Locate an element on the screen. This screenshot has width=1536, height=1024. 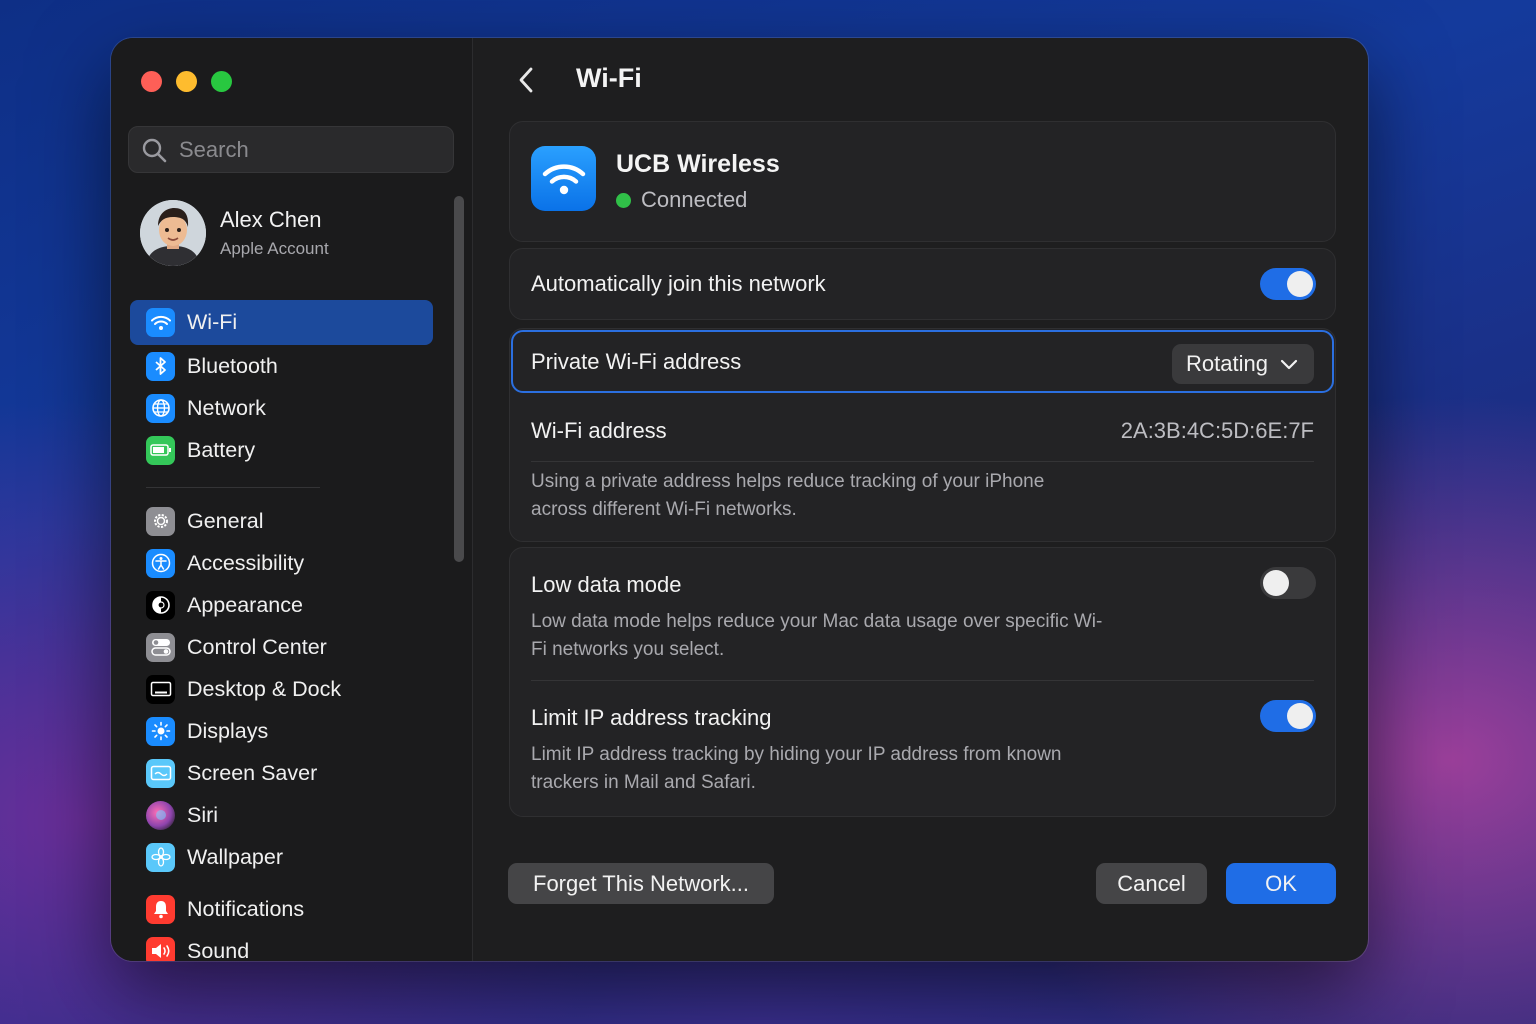
sidebar-divider is located at coordinates (233, 487).